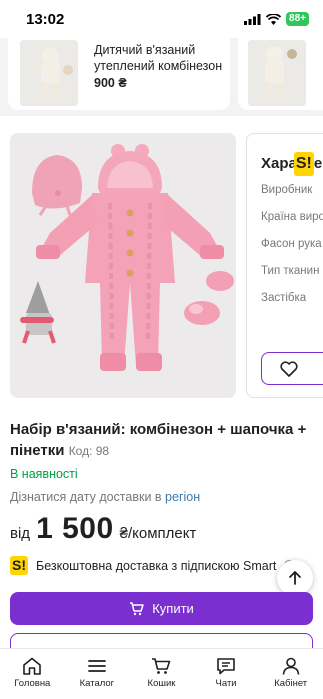 This screenshot has width=323, height=699. What do you see at coordinates (173, 608) in the screenshot?
I see `buy-button-label: Купити` at bounding box center [173, 608].